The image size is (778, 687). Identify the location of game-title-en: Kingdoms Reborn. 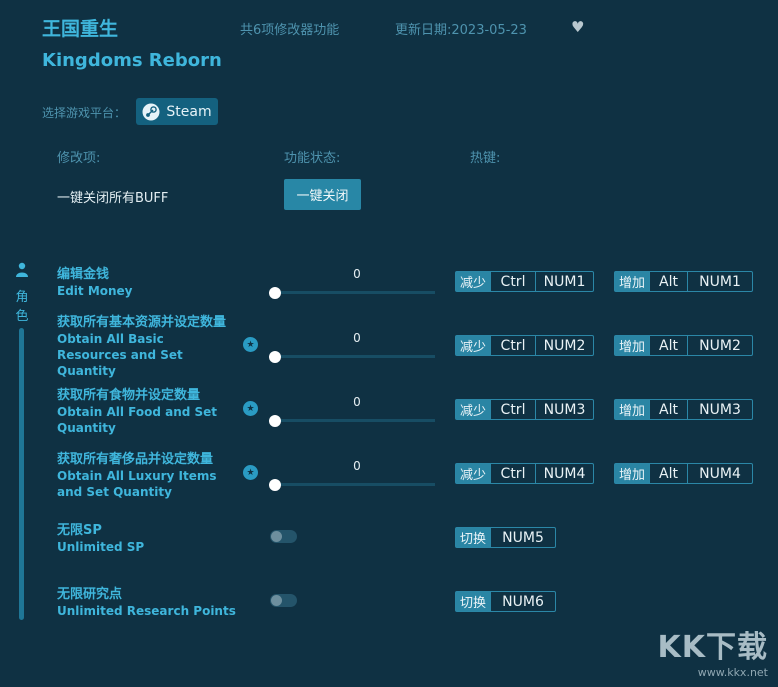
(132, 60).